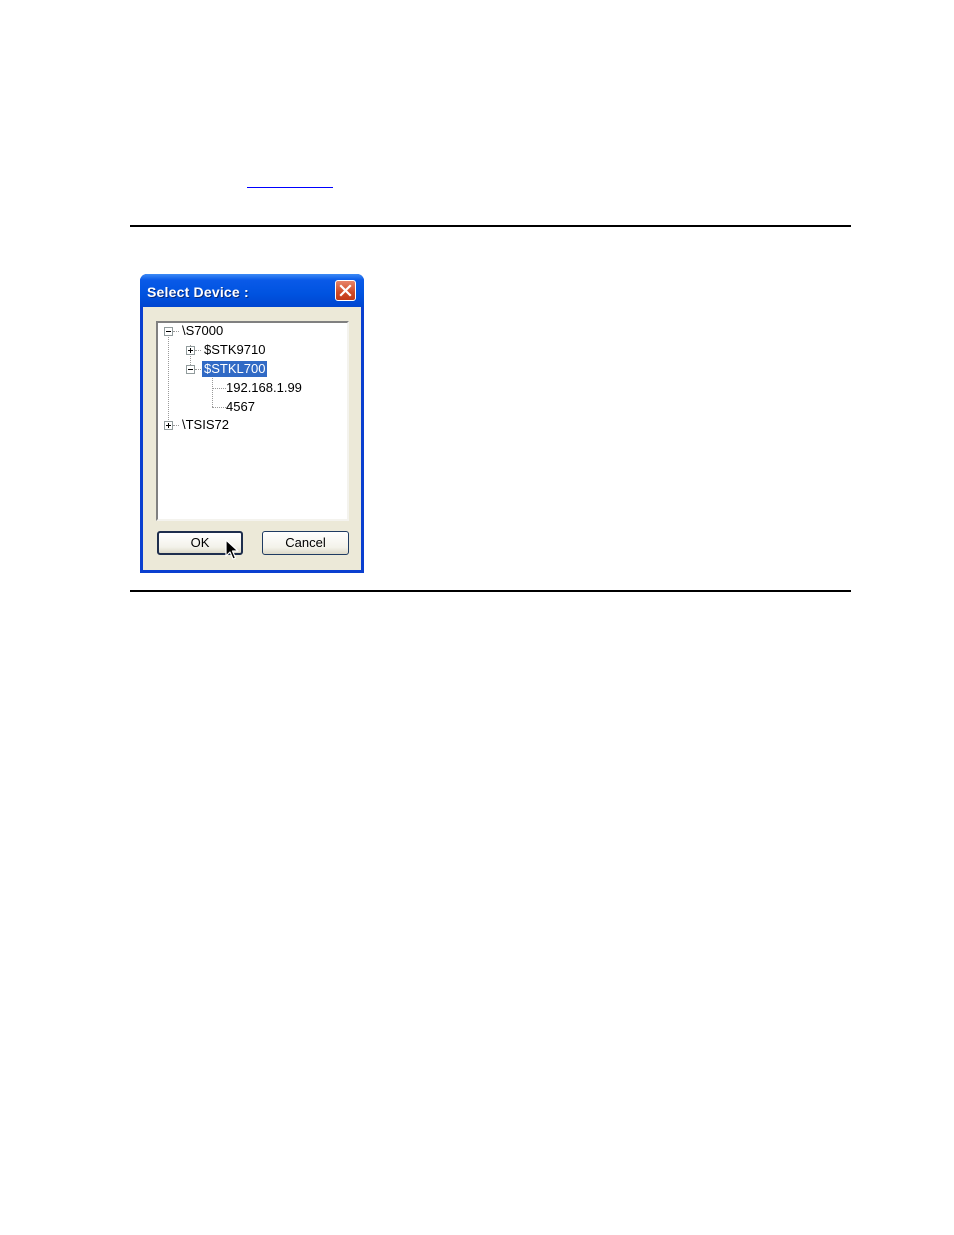 The image size is (954, 1235). Describe the element at coordinates (490, 226) in the screenshot. I see `top-divider` at that location.